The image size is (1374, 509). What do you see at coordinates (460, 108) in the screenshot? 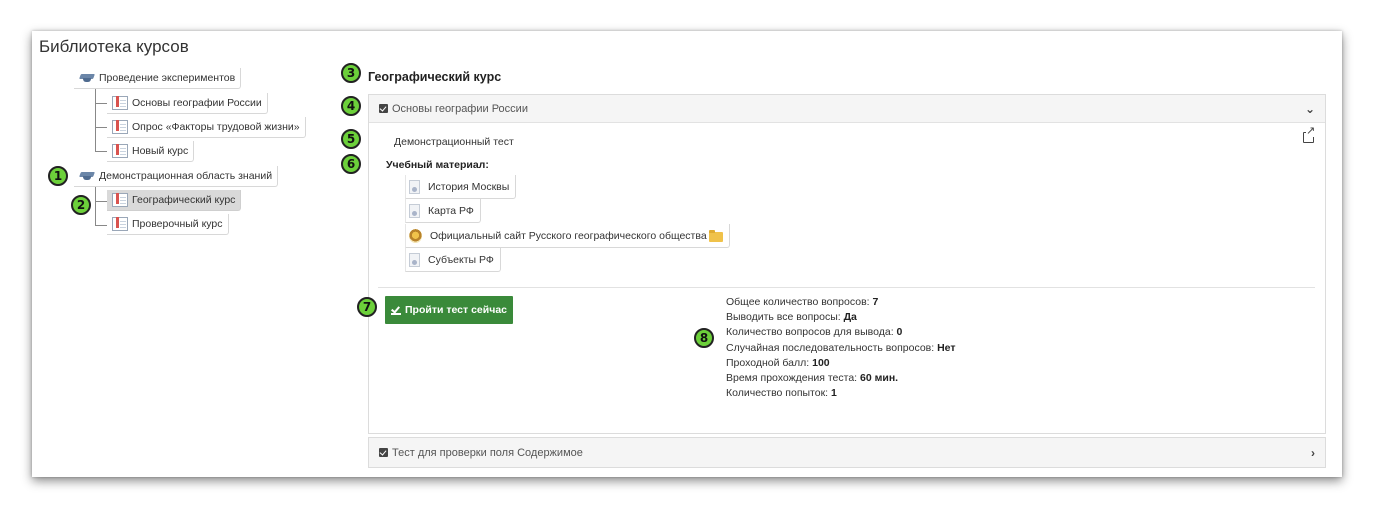
I see `panel-title: Основы географии России` at bounding box center [460, 108].